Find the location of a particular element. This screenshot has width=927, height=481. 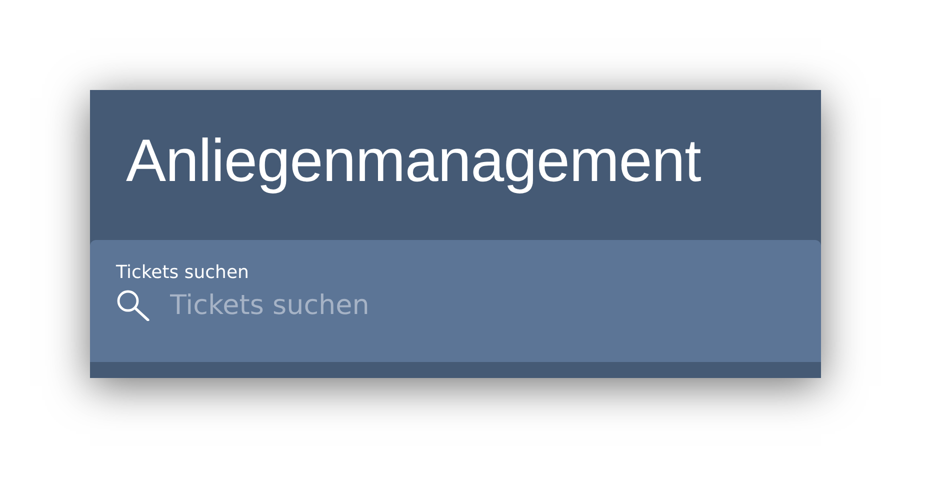

search-icon is located at coordinates (134, 305).